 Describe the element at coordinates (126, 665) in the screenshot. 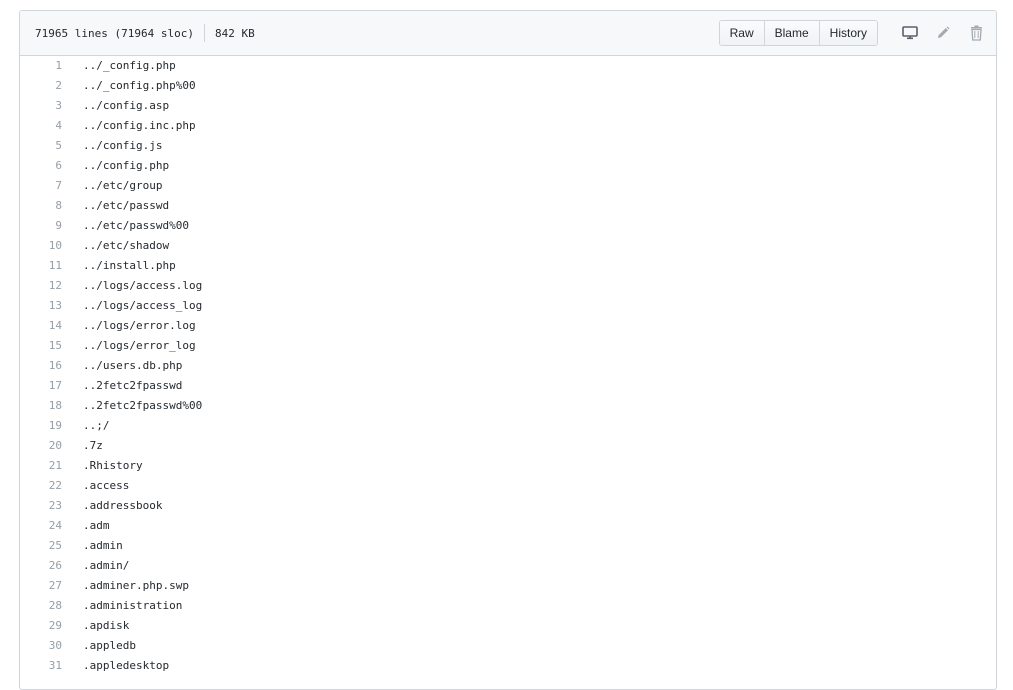

I see `line-content: .appledesktop` at that location.